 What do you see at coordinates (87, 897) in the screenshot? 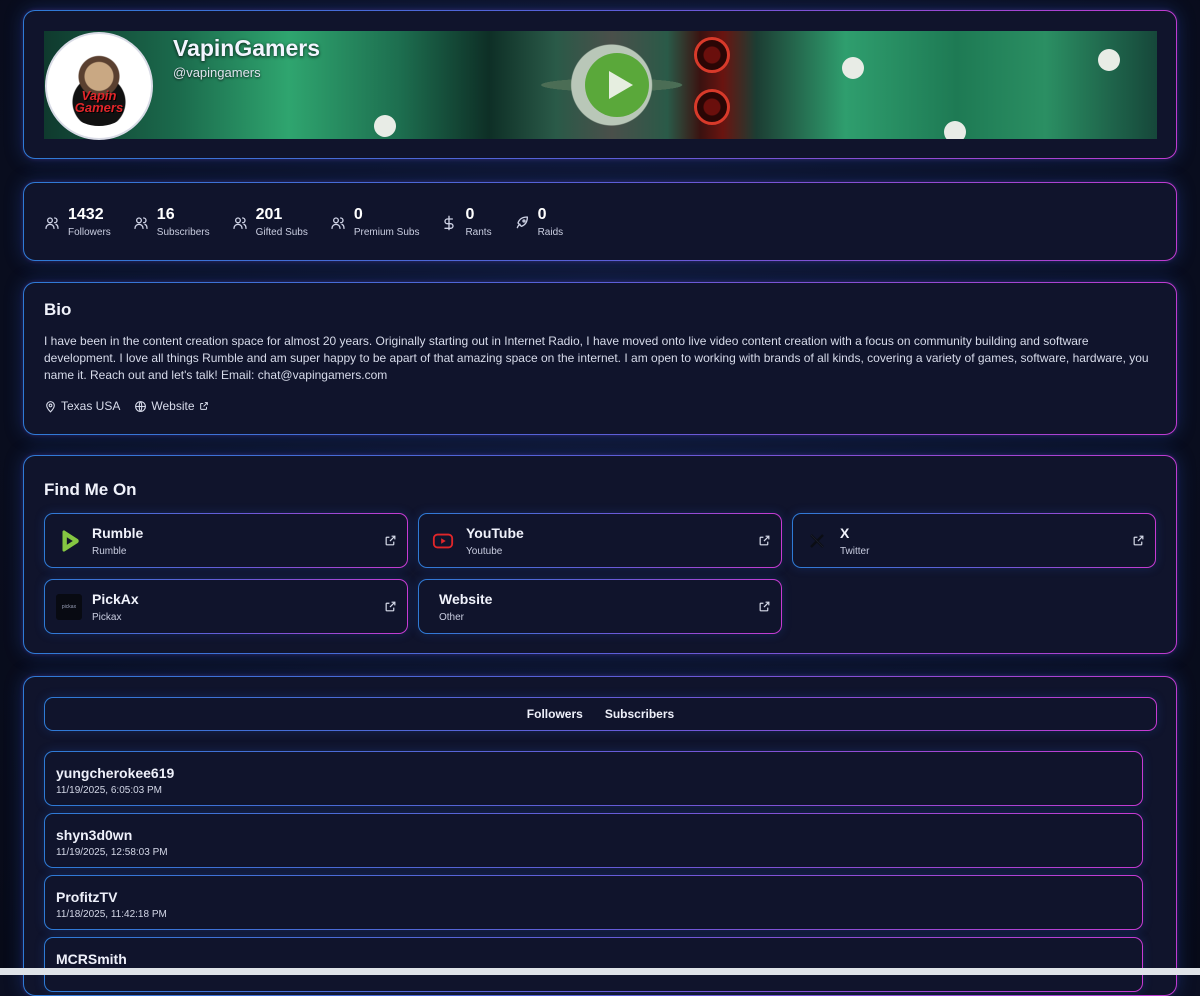
I see `user-name: ProfitzTV` at bounding box center [87, 897].